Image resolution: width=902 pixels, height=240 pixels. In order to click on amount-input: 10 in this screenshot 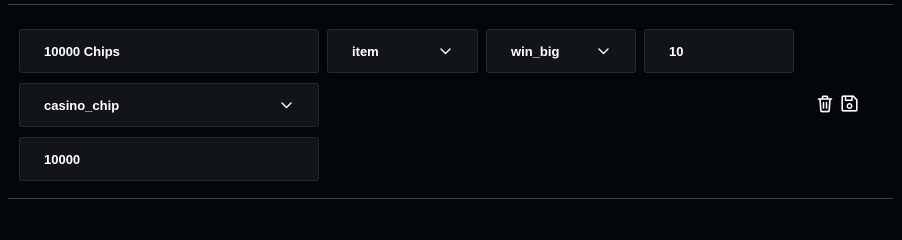, I will do `click(719, 51)`.